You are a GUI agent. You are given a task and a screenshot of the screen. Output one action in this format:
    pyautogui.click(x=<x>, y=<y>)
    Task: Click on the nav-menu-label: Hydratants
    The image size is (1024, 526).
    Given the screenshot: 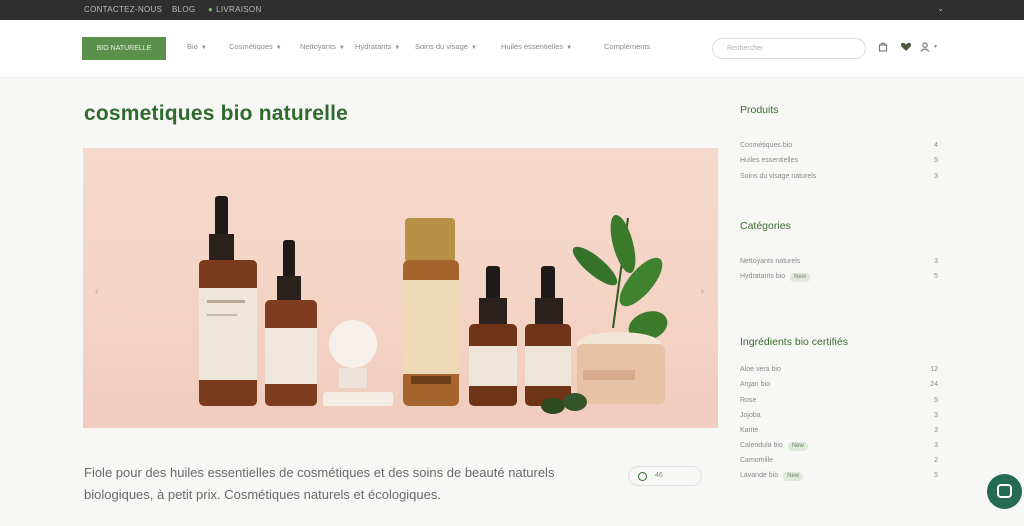 What is the action you would take?
    pyautogui.click(x=373, y=46)
    